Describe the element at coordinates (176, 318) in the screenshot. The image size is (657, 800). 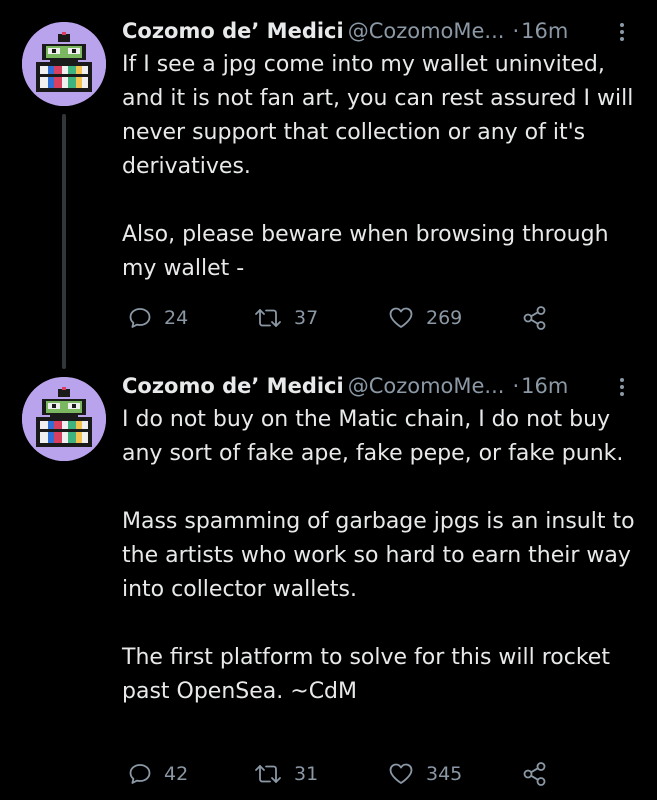
I see `reply-count: 24` at that location.